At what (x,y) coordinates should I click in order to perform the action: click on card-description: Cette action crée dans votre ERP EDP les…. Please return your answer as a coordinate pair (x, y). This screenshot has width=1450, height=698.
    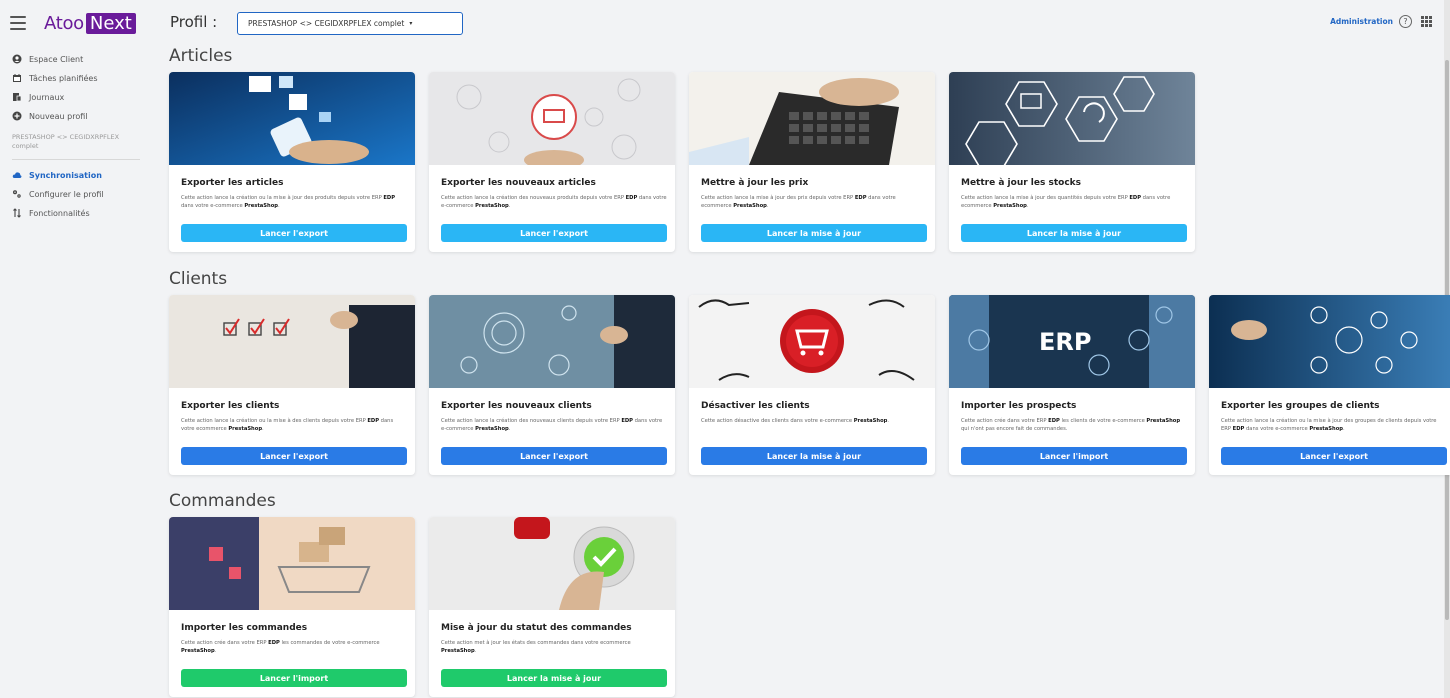
    Looking at the image, I should click on (1074, 425).